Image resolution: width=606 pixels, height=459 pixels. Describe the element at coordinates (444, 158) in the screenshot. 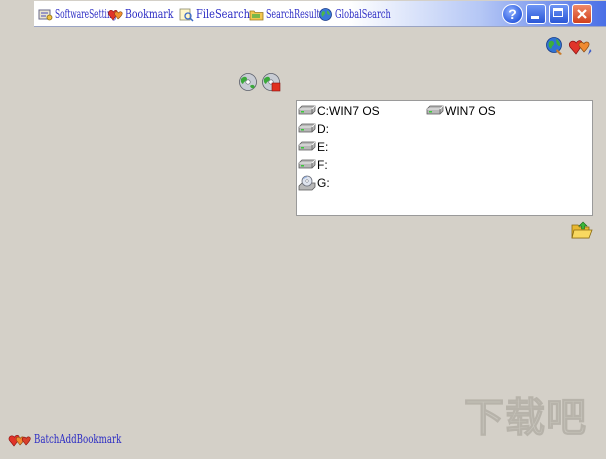

I see `drive-list: C:WIN7 OS WIN7 OS D: E: F: G:` at that location.